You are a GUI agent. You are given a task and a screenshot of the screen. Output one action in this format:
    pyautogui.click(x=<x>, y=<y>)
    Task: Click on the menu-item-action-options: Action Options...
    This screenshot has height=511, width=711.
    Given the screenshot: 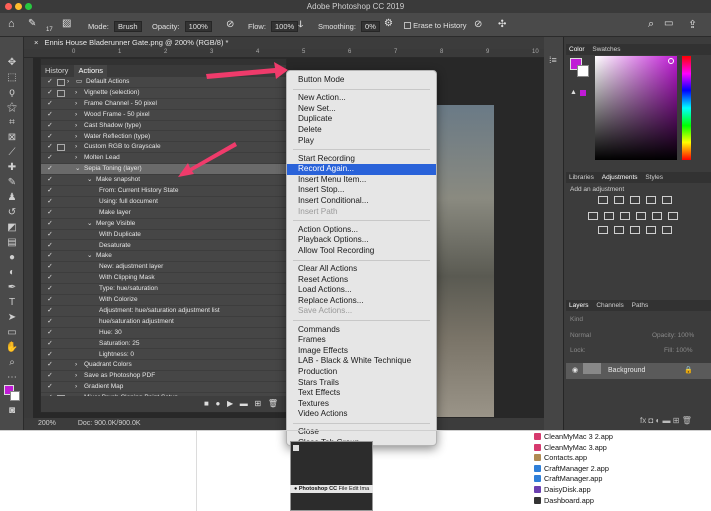 What is the action you would take?
    pyautogui.click(x=361, y=230)
    